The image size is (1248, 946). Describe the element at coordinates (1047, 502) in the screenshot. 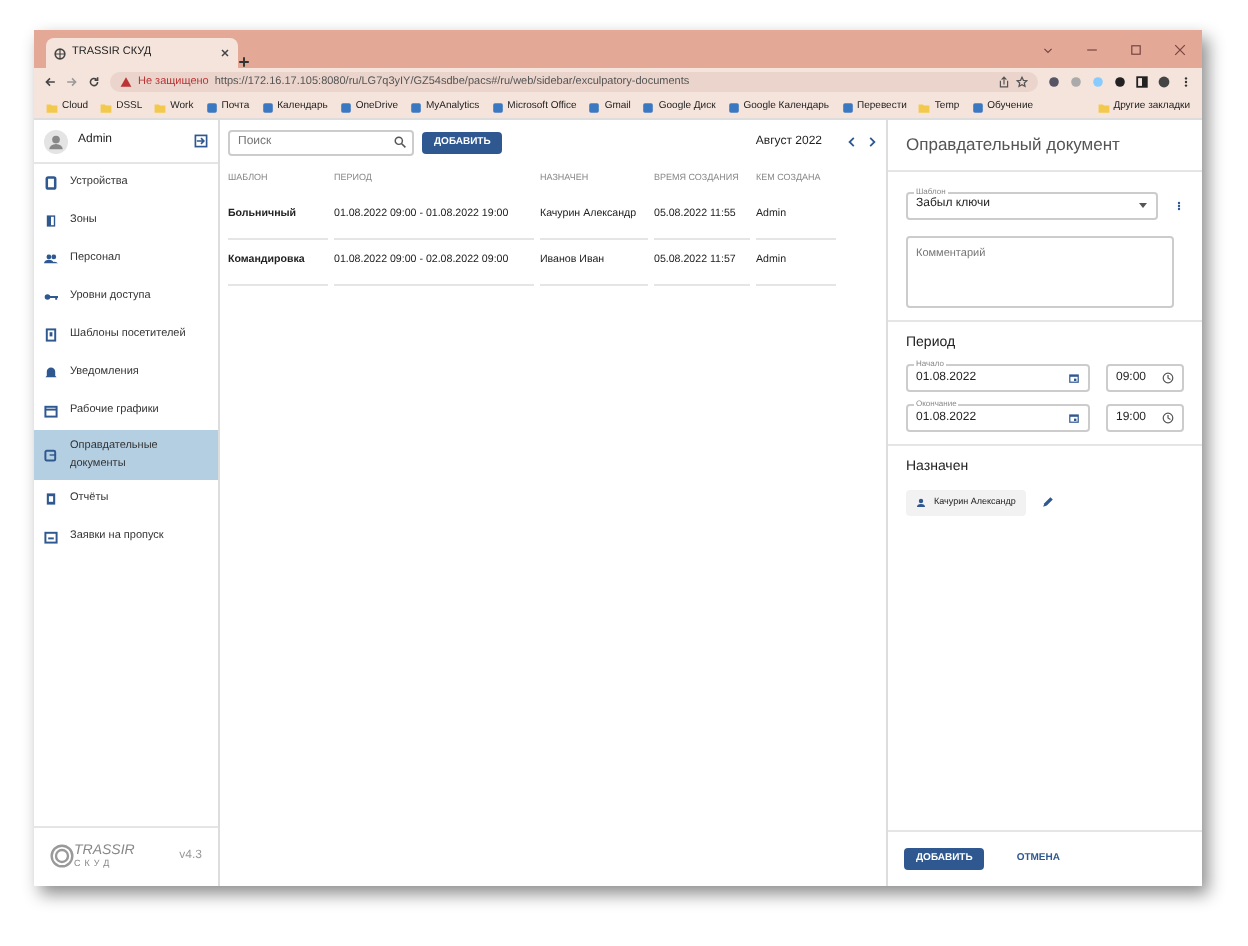

I see `pencil-icon` at that location.